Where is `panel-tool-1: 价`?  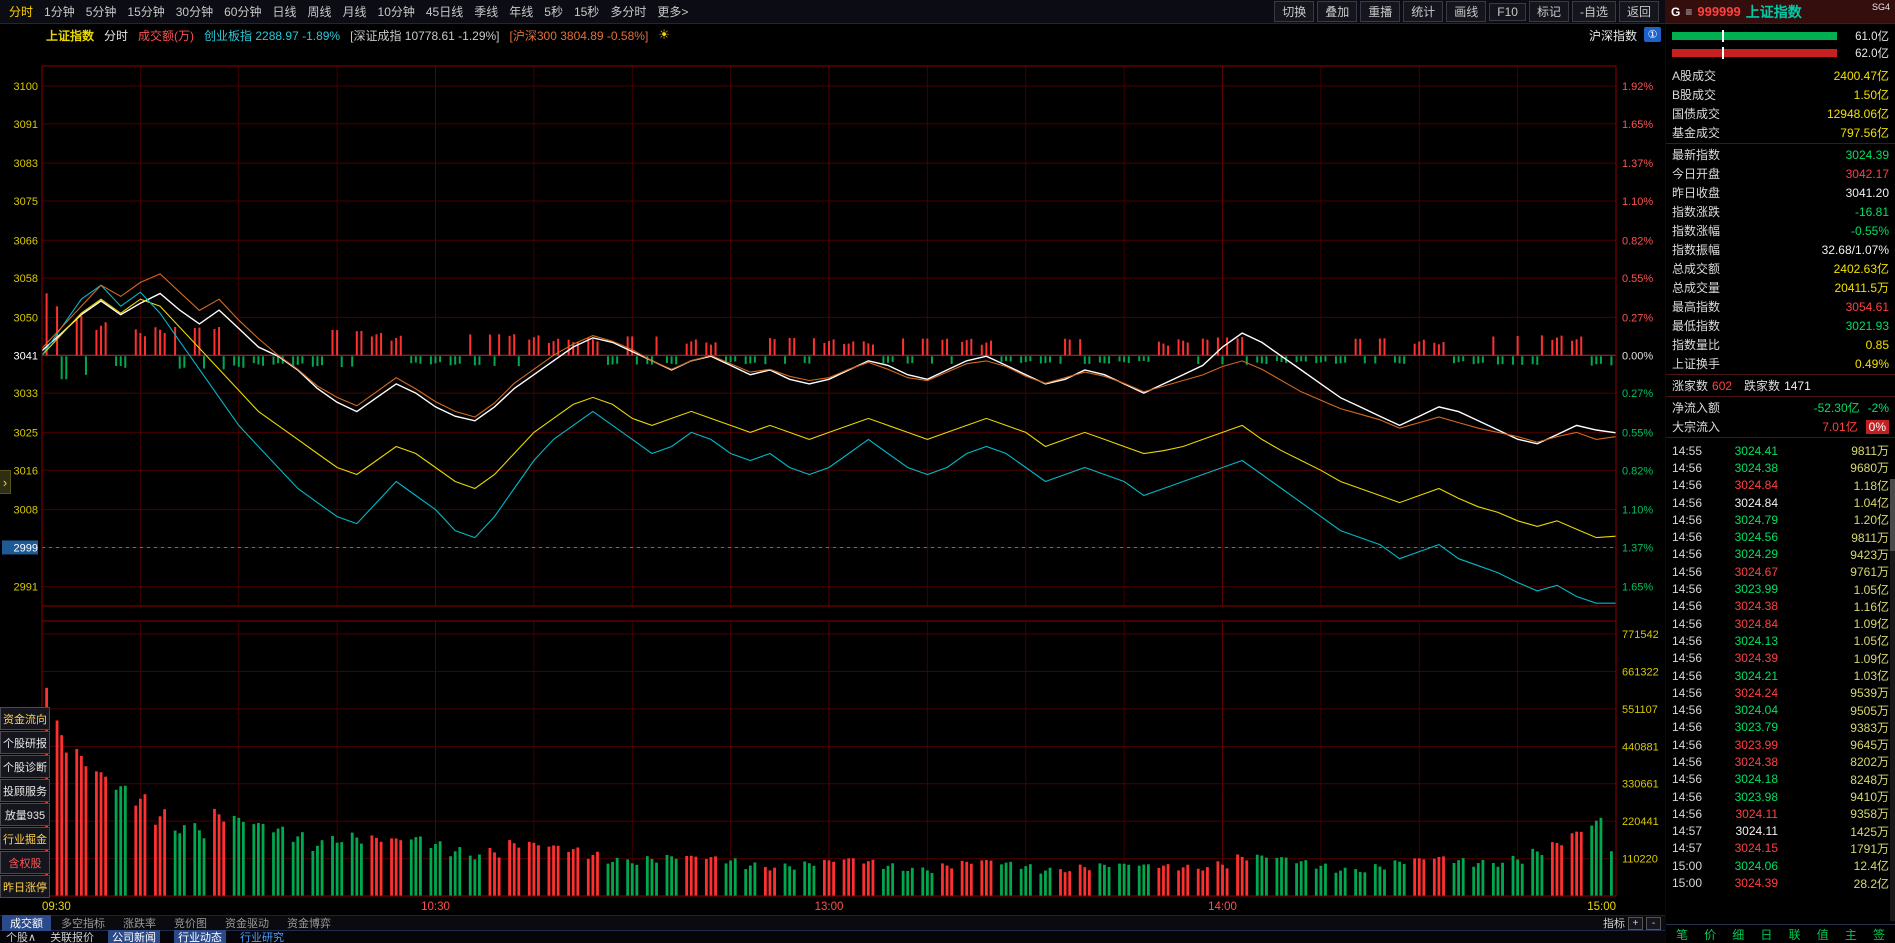
panel-tool-1: 价 is located at coordinates (1710, 934).